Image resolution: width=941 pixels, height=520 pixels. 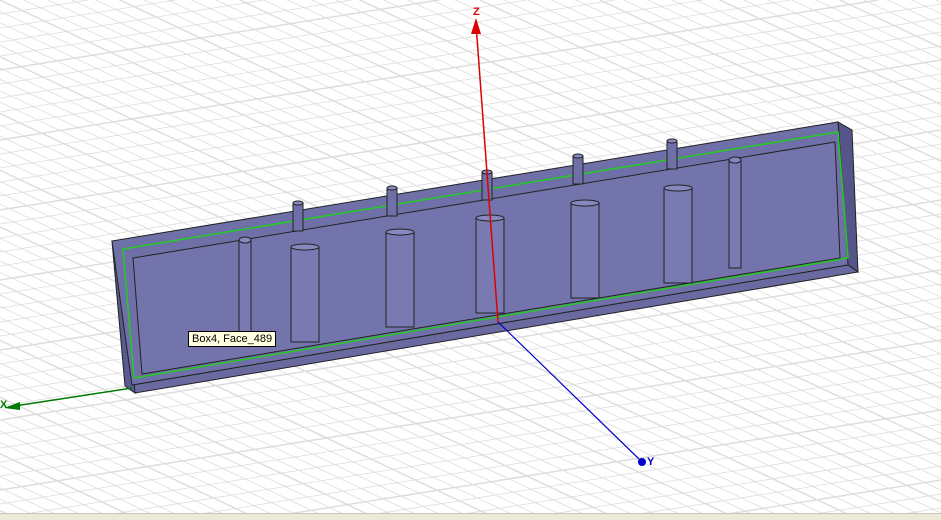 I want to click on selection-tooltip: Box4, Face_489, so click(x=232, y=339).